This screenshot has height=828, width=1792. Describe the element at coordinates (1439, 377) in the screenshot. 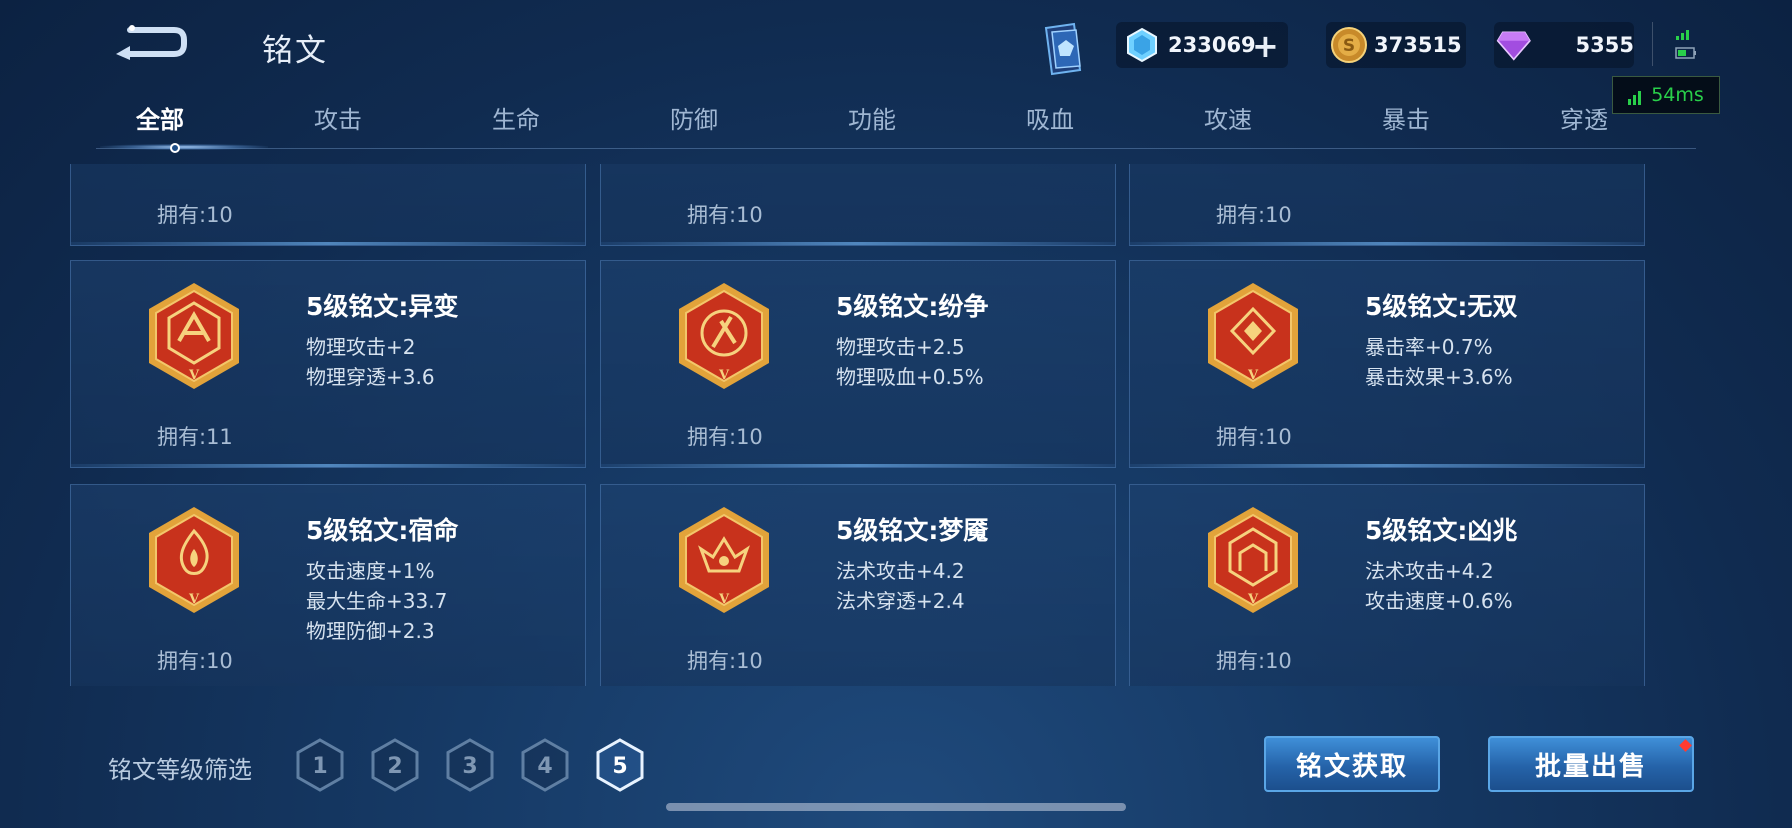

I see `inscription-attribute: 暴击效果+3.6%` at that location.